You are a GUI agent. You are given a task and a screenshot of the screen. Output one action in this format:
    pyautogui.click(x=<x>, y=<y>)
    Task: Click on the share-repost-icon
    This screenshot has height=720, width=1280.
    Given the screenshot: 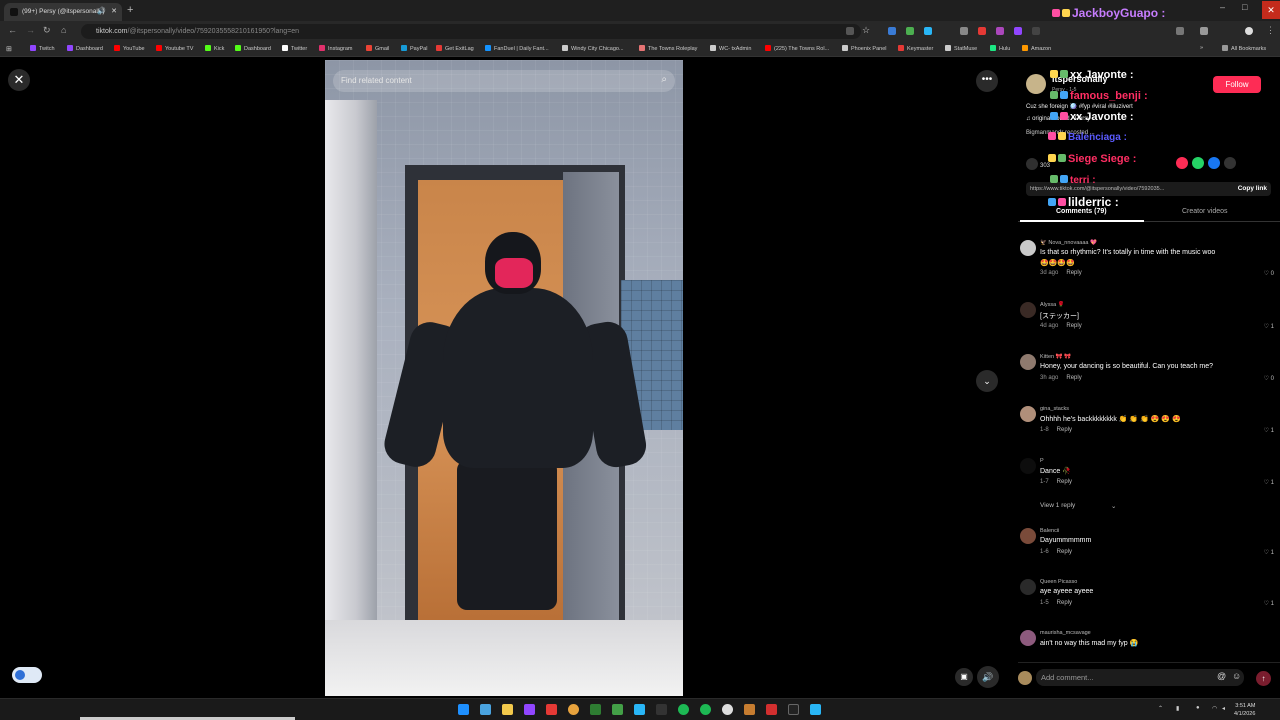 What is the action you would take?
    pyautogui.click(x=1182, y=163)
    